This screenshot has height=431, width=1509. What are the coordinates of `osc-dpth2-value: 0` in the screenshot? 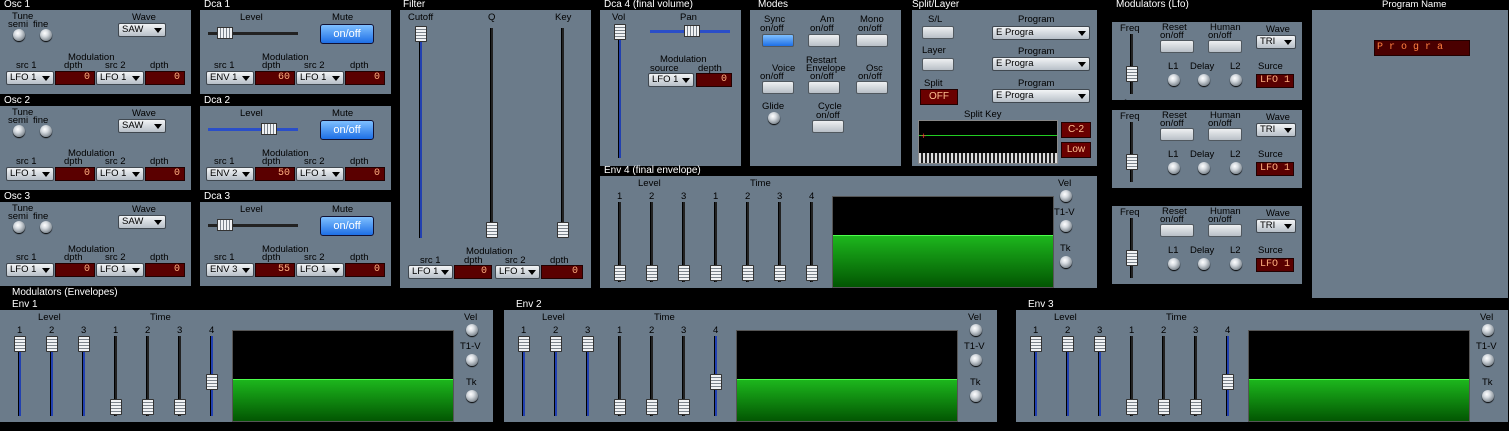 It's located at (165, 174).